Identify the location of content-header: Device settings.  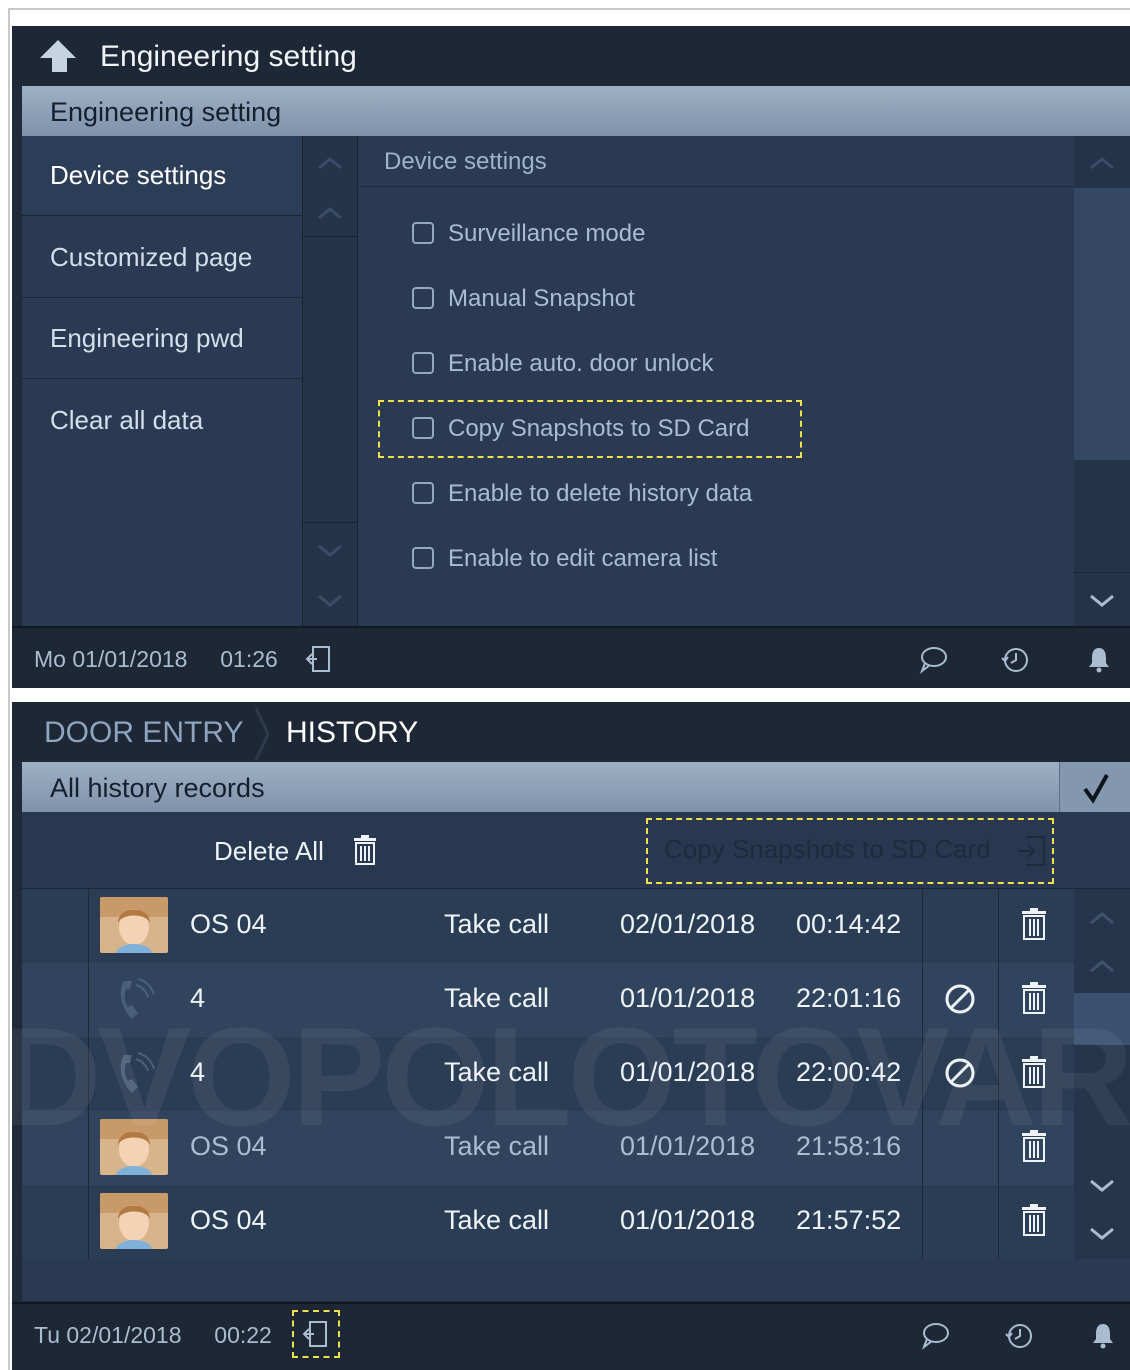
(716, 161).